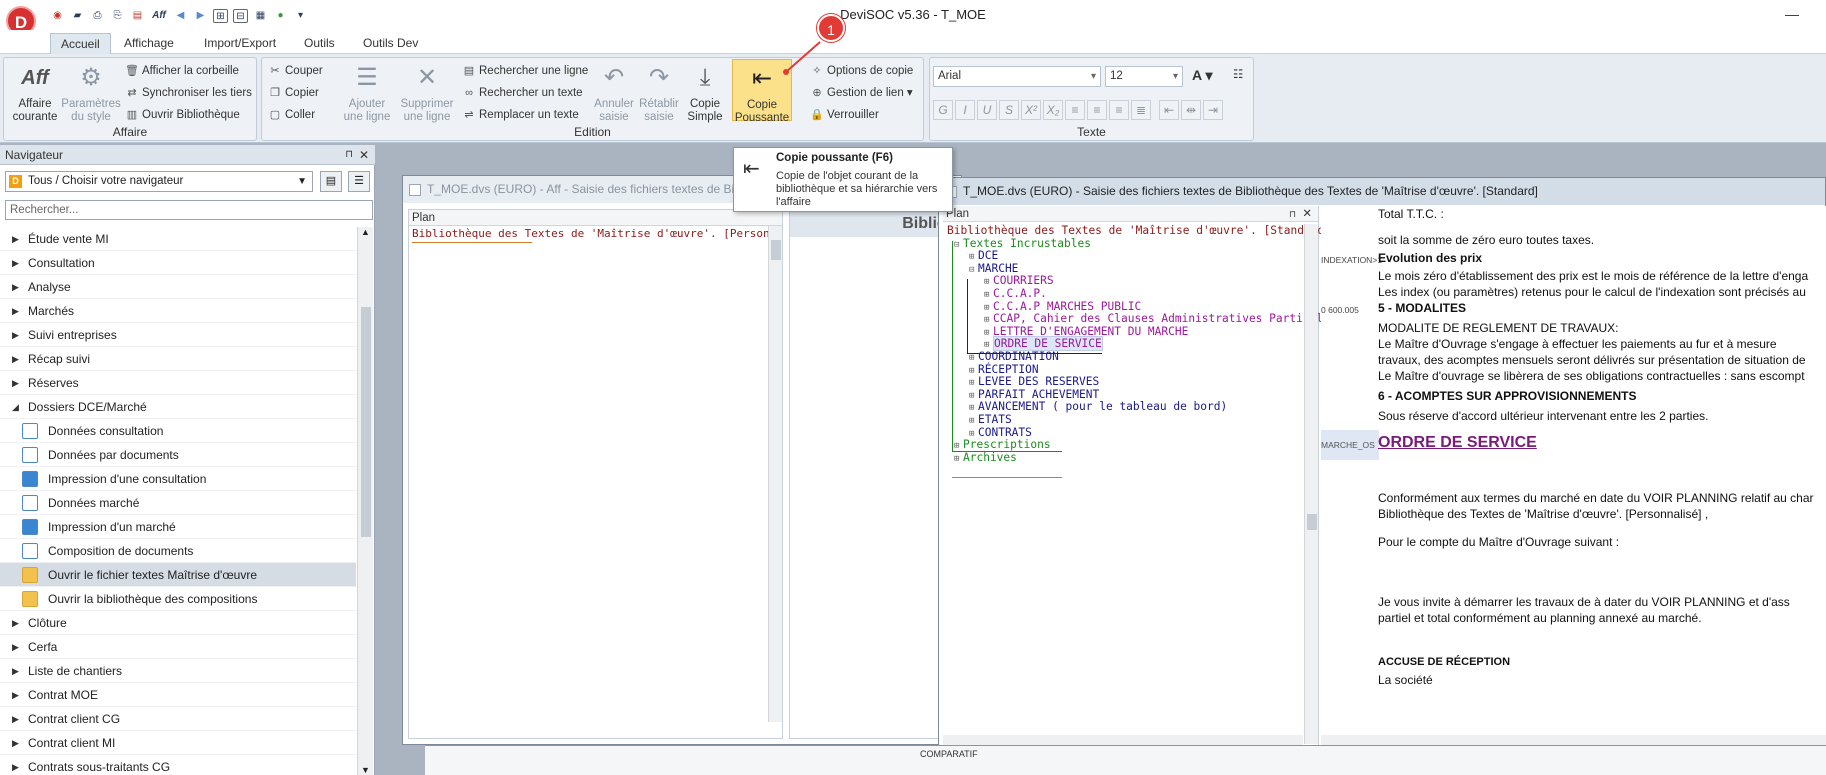 Image resolution: width=1826 pixels, height=775 pixels. Describe the element at coordinates (188, 93) in the screenshot. I see `synchroniser-tiers-button: ⇄ Synchroniser les tiers` at that location.